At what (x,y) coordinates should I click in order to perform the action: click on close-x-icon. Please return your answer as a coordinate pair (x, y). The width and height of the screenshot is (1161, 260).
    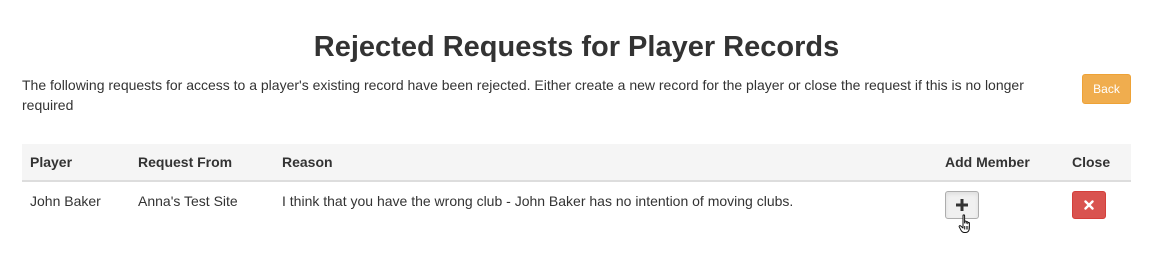
    Looking at the image, I should click on (1089, 205).